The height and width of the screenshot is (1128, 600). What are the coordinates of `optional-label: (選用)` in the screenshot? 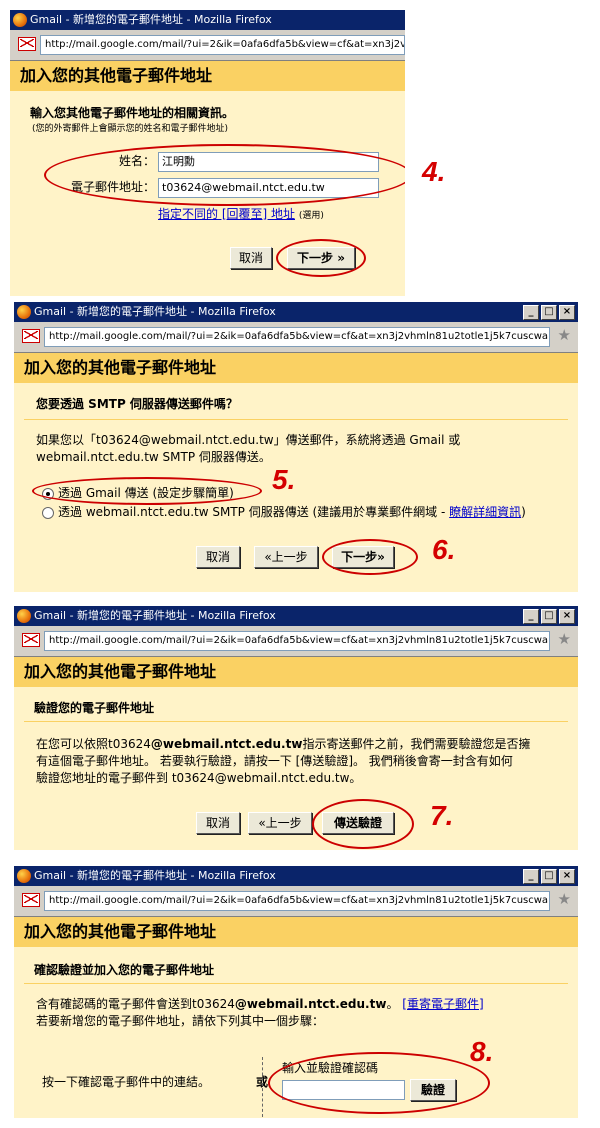 It's located at (311, 216).